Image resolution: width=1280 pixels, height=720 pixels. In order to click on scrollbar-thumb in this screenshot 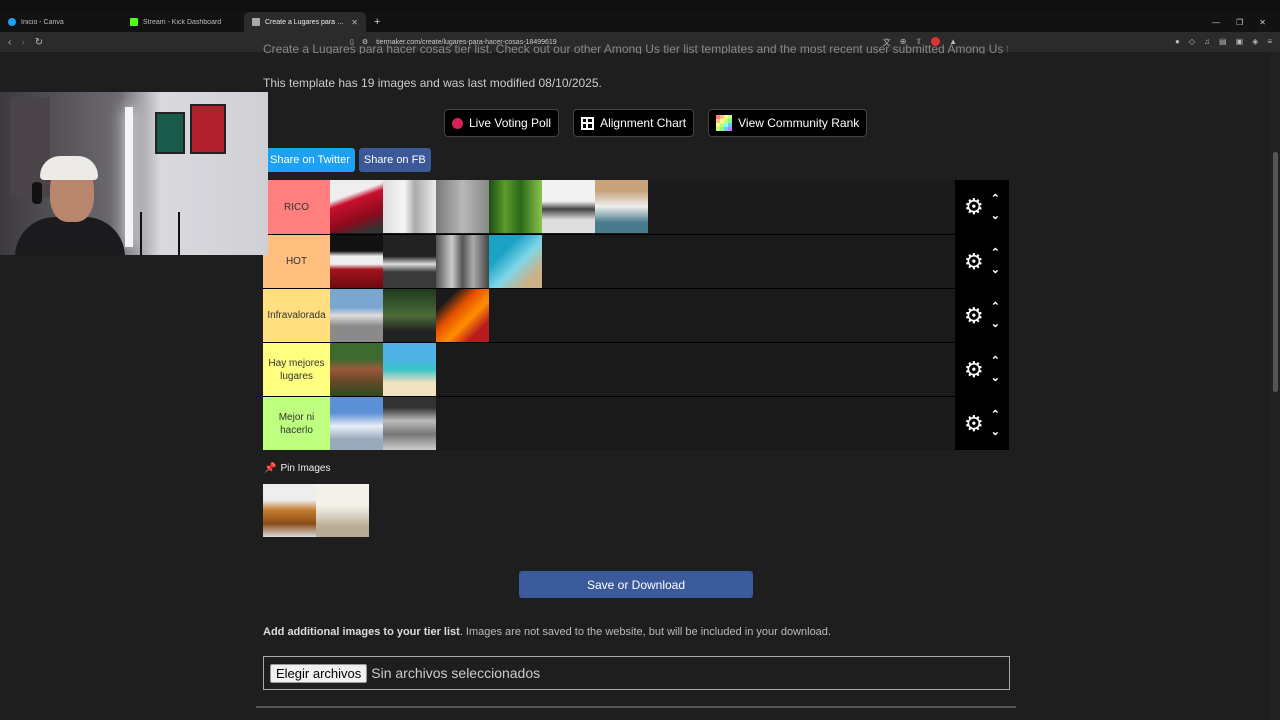, I will do `click(1275, 272)`.